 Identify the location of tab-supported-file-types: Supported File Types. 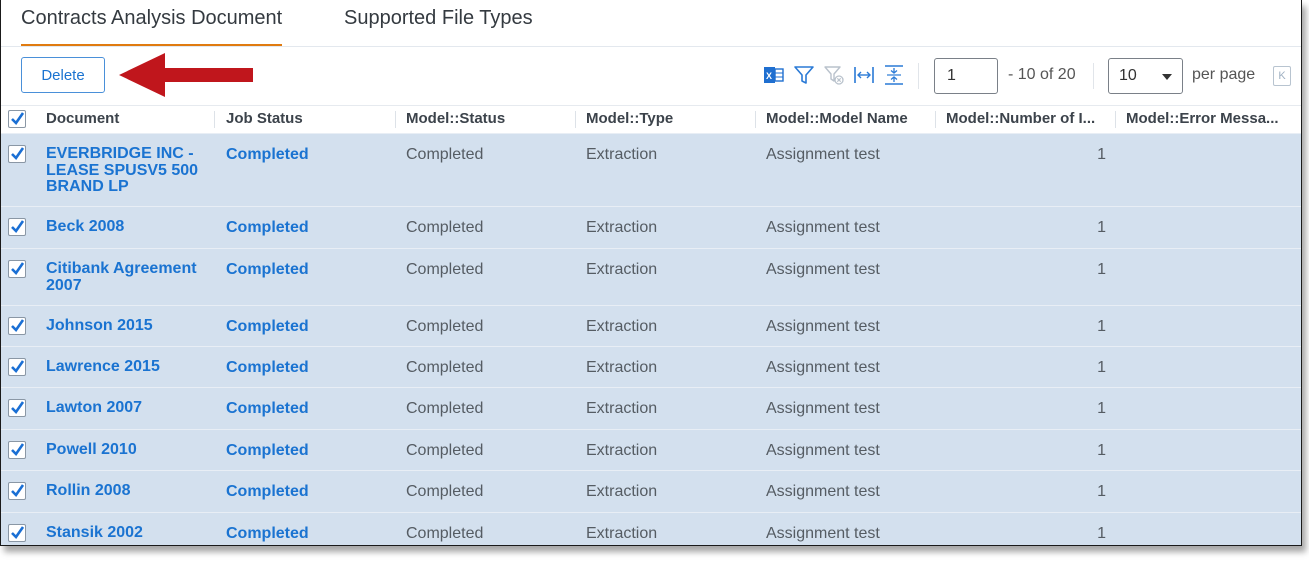
(438, 25).